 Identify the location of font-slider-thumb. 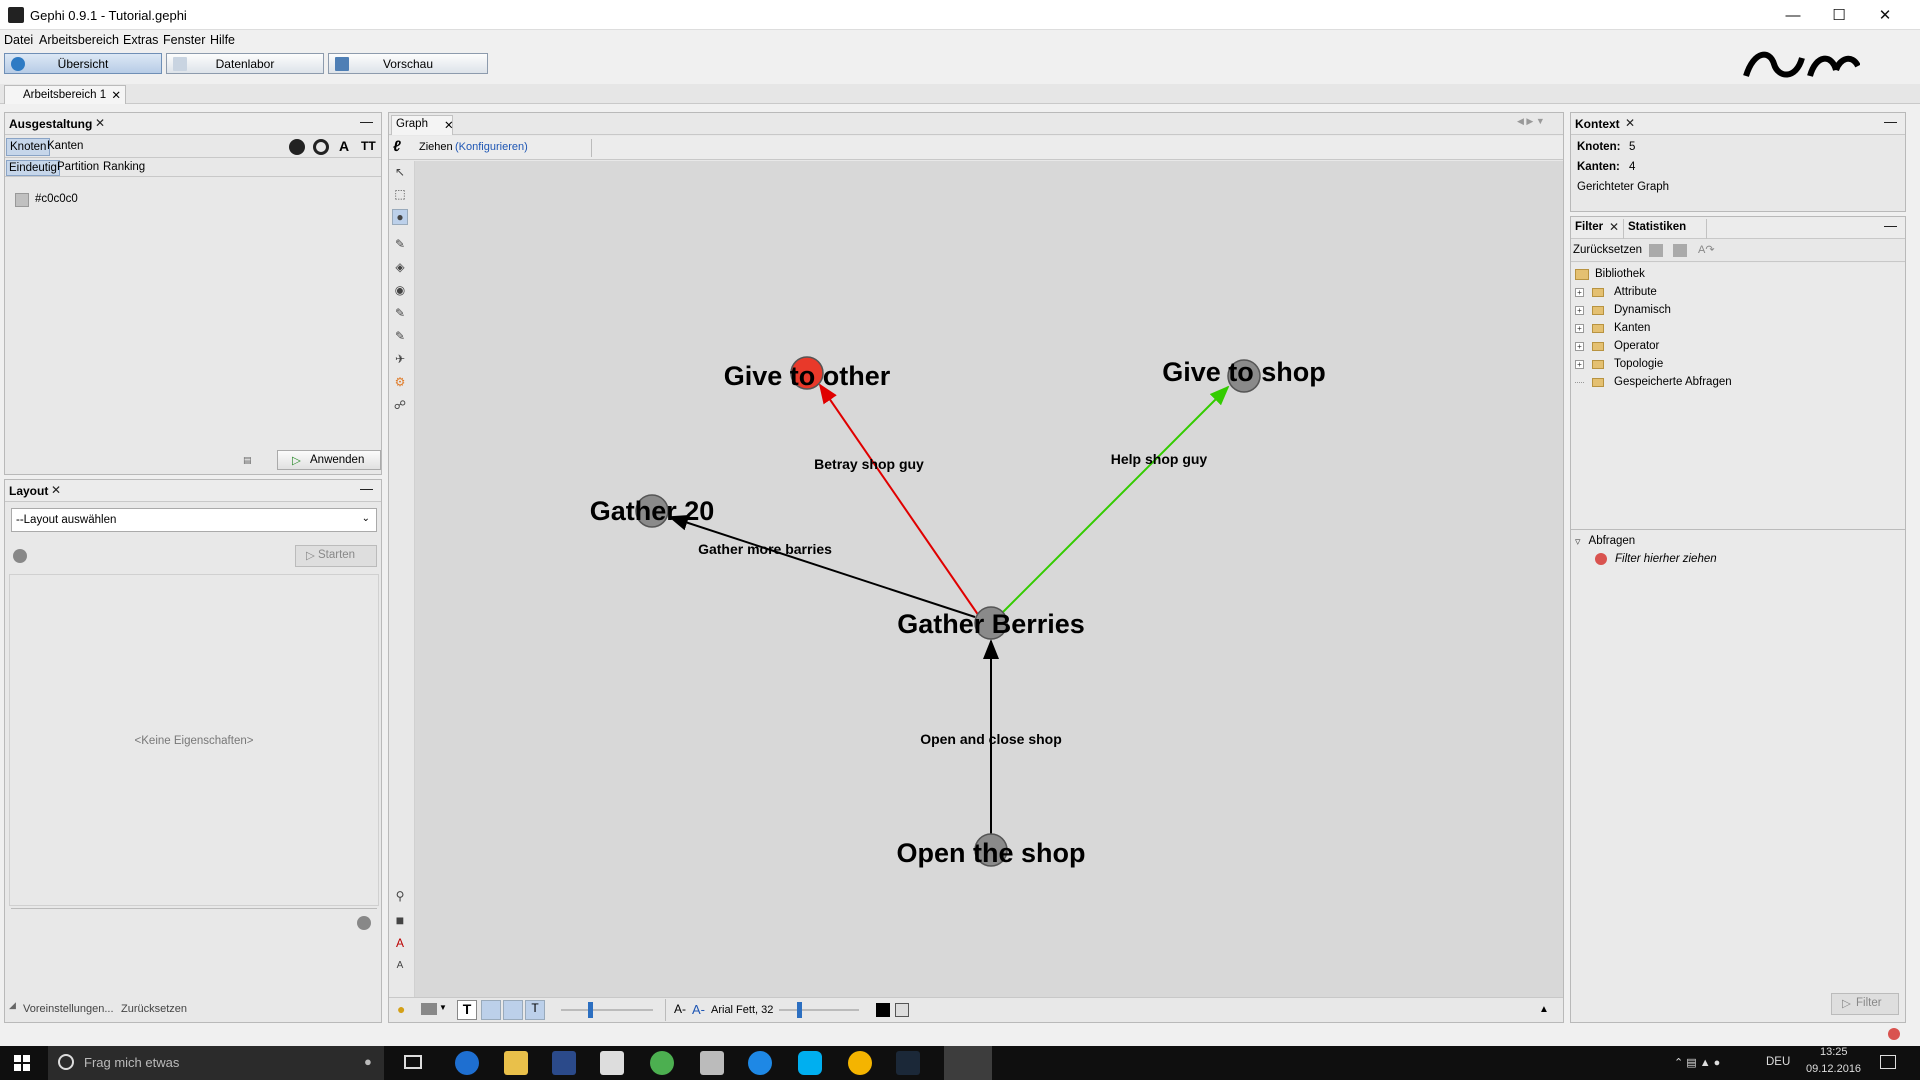
(799, 1010).